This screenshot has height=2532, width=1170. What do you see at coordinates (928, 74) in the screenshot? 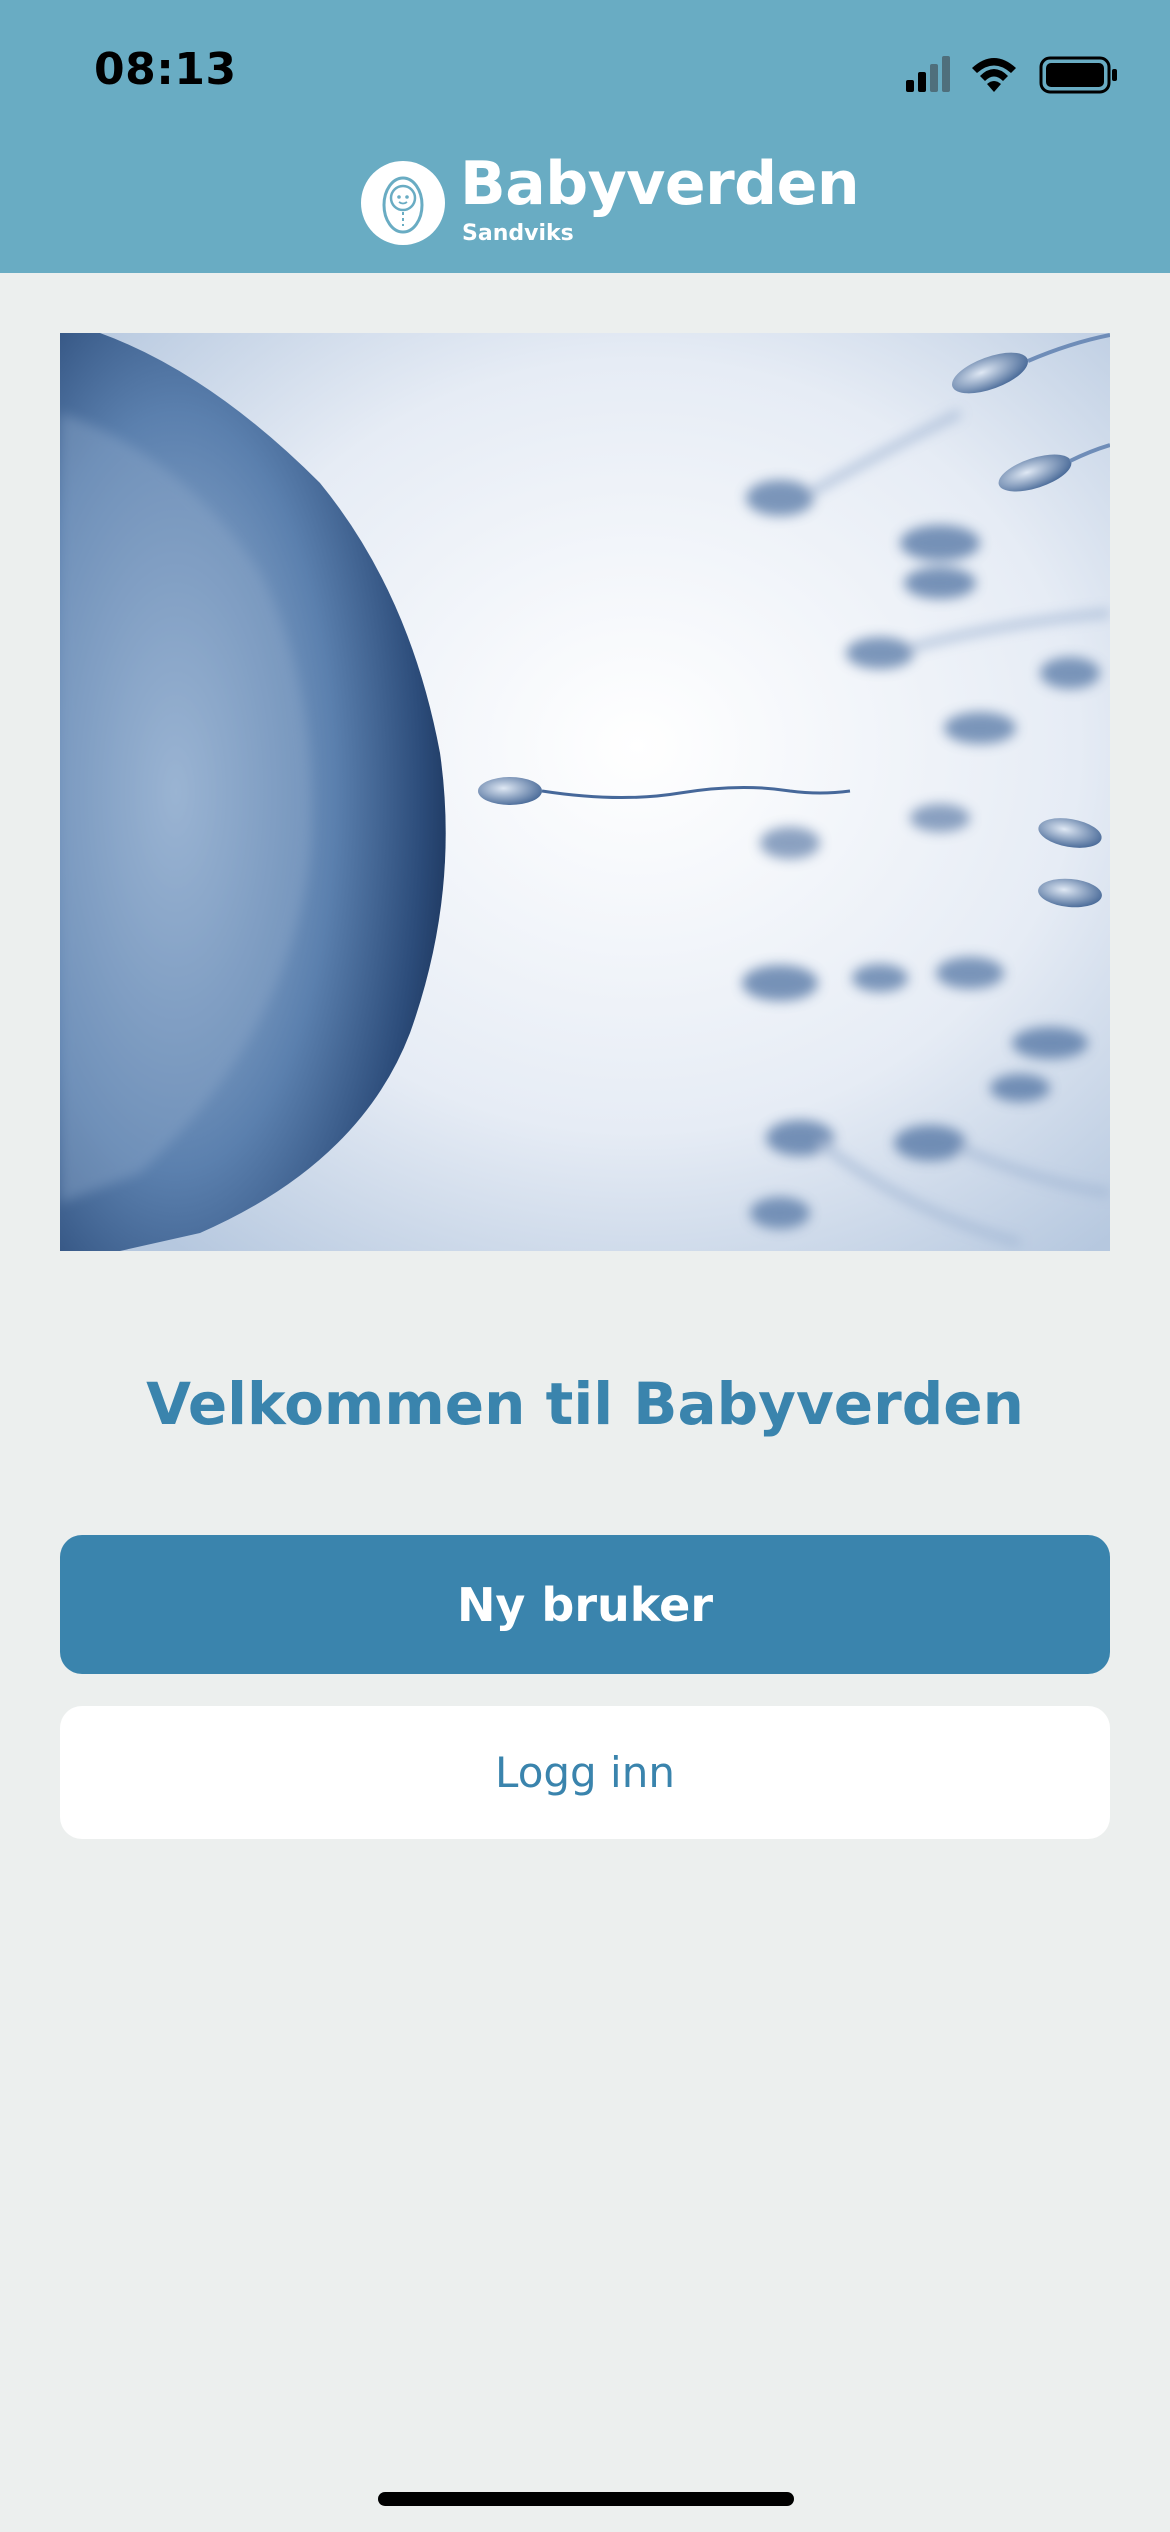
I see `cellular-signal-icon` at bounding box center [928, 74].